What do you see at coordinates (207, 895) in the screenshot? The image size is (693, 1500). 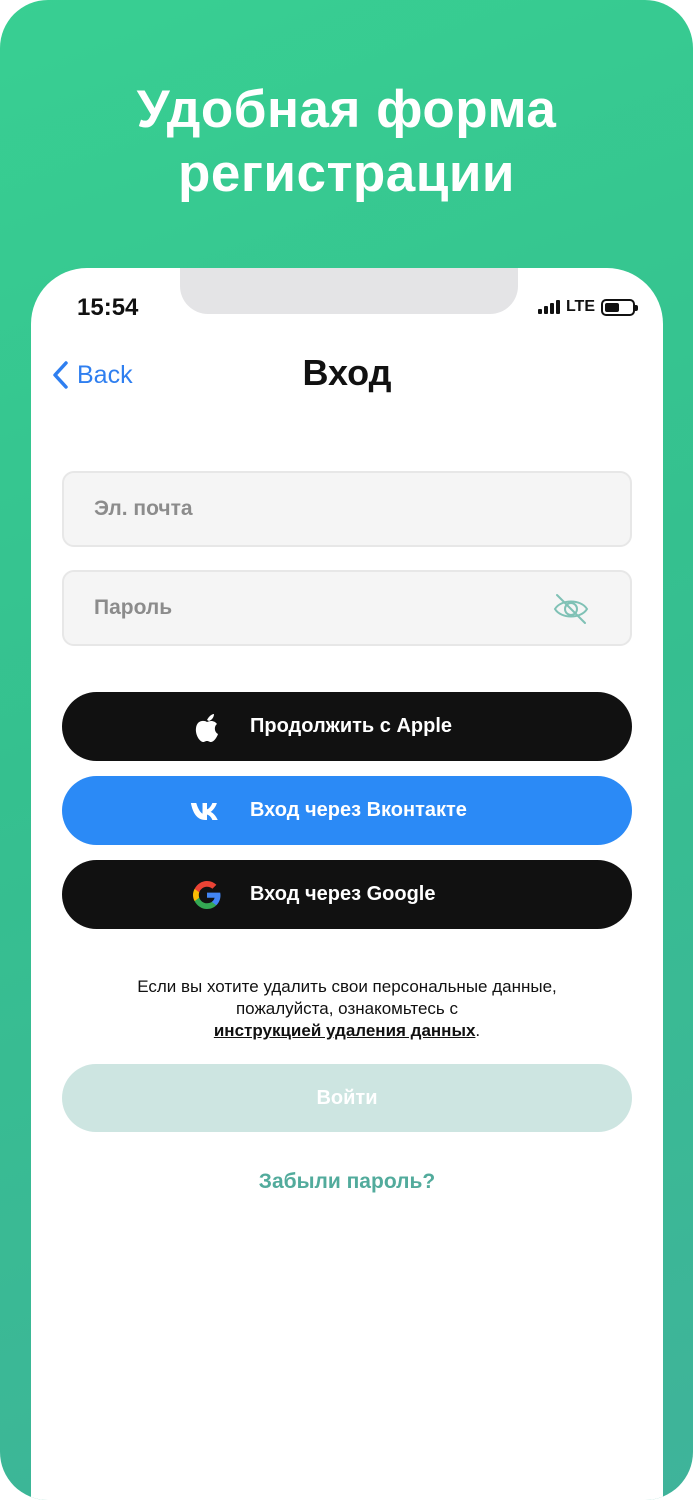 I see `google-icon` at bounding box center [207, 895].